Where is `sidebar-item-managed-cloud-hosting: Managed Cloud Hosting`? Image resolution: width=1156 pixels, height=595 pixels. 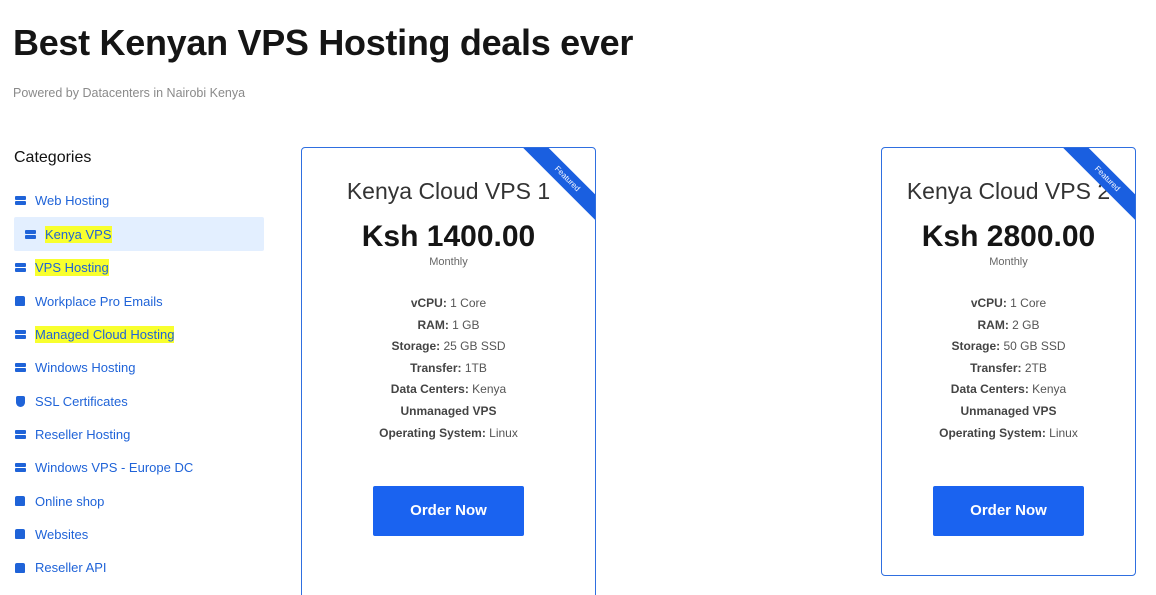
sidebar-item-managed-cloud-hosting: Managed Cloud Hosting is located at coordinates (139, 334).